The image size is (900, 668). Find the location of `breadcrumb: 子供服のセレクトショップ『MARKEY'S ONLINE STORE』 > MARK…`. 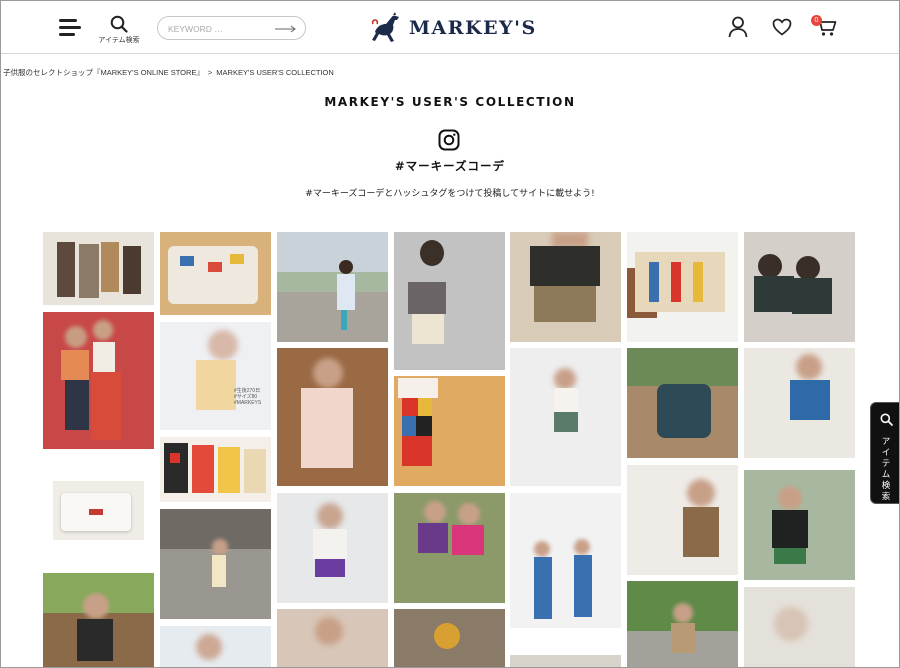

breadcrumb: 子供服のセレクトショップ『MARKEY'S ONLINE STORE』 > MARK… is located at coordinates (168, 72).